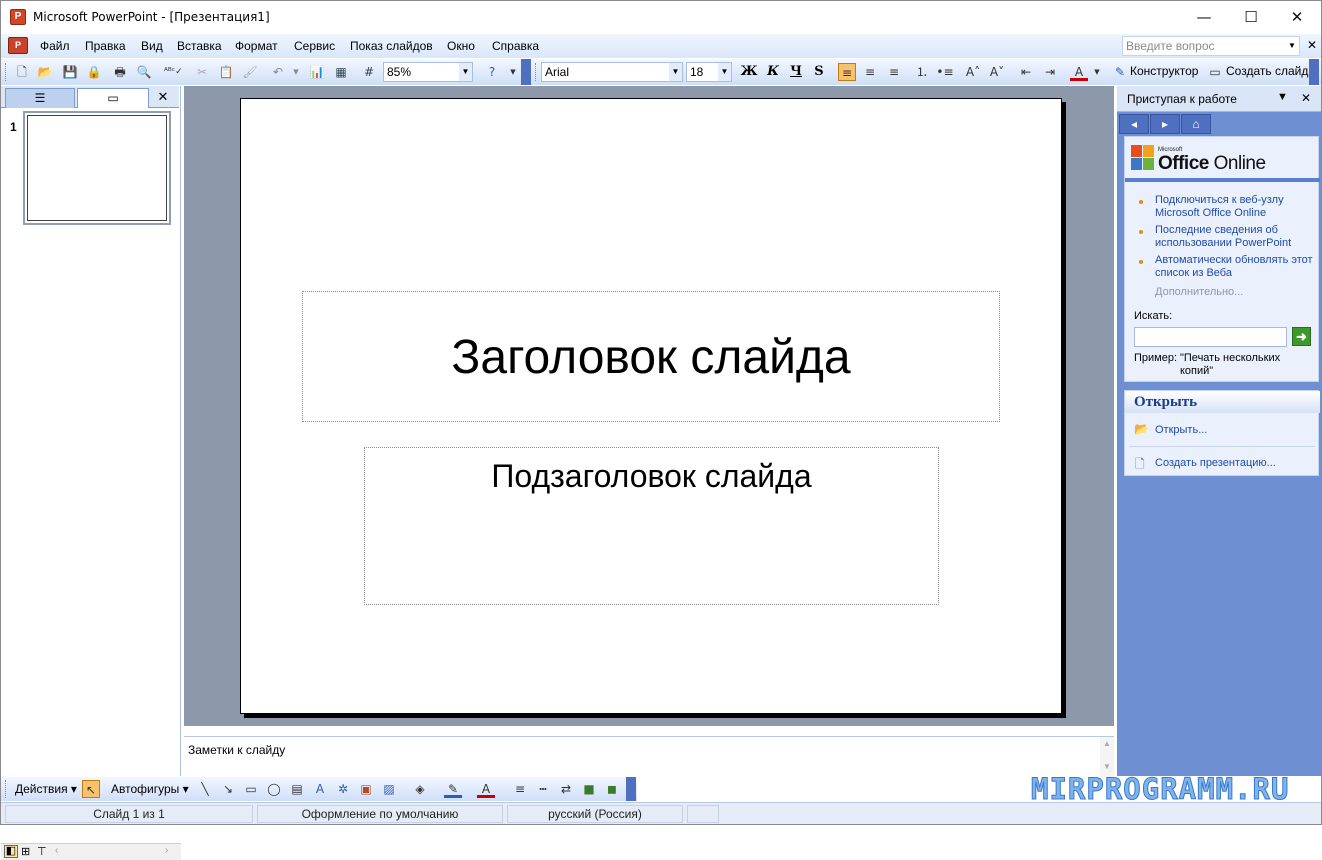 The height and width of the screenshot is (860, 1322). What do you see at coordinates (389, 789) in the screenshot?
I see `picture-icon: ▨` at bounding box center [389, 789].